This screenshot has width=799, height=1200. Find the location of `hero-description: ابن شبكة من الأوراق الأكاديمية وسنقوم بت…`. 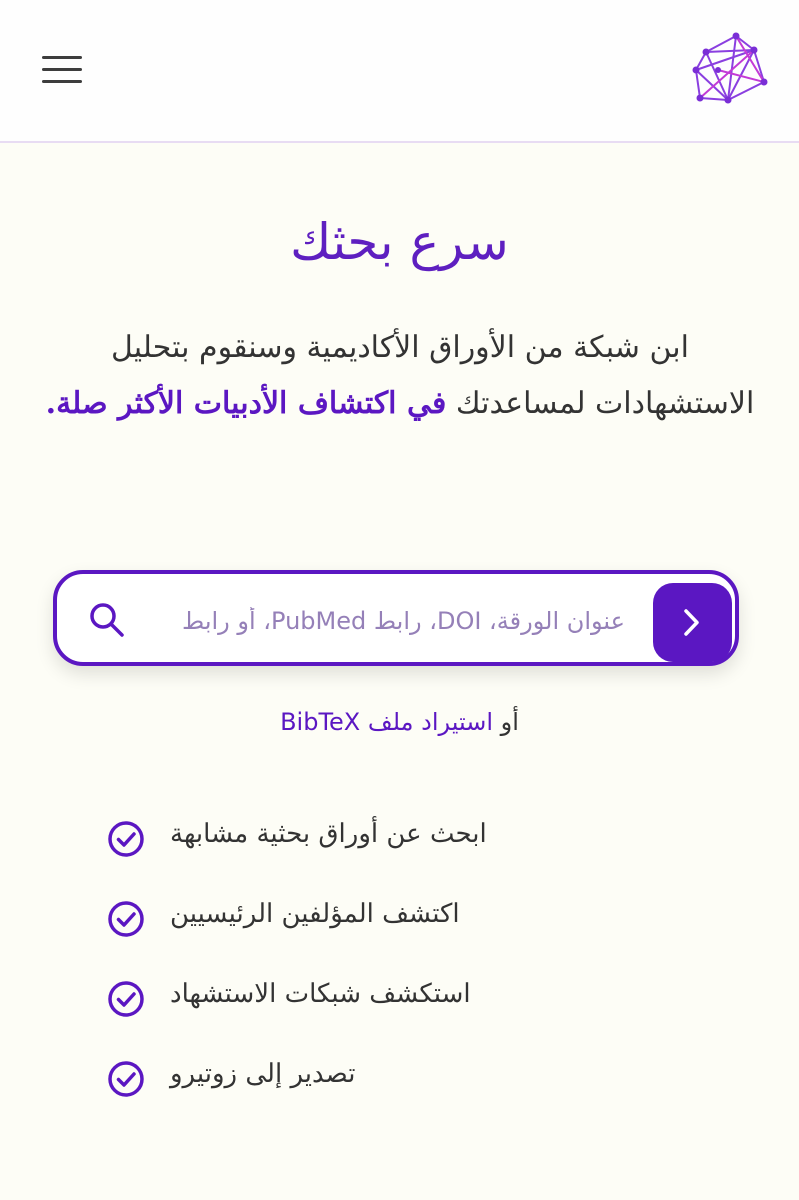

hero-description: ابن شبكة من الأوراق الأكاديمية وسنقوم بت… is located at coordinates (400, 376).